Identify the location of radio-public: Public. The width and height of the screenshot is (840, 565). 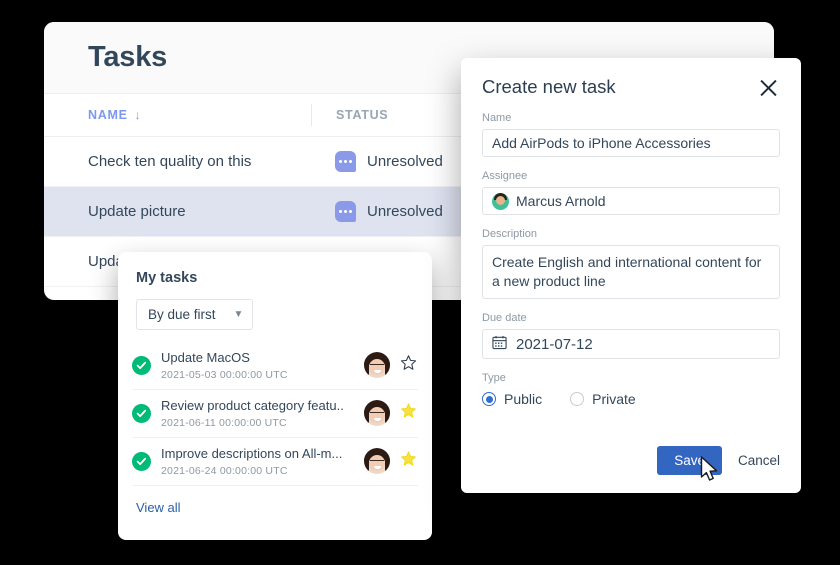
(512, 399).